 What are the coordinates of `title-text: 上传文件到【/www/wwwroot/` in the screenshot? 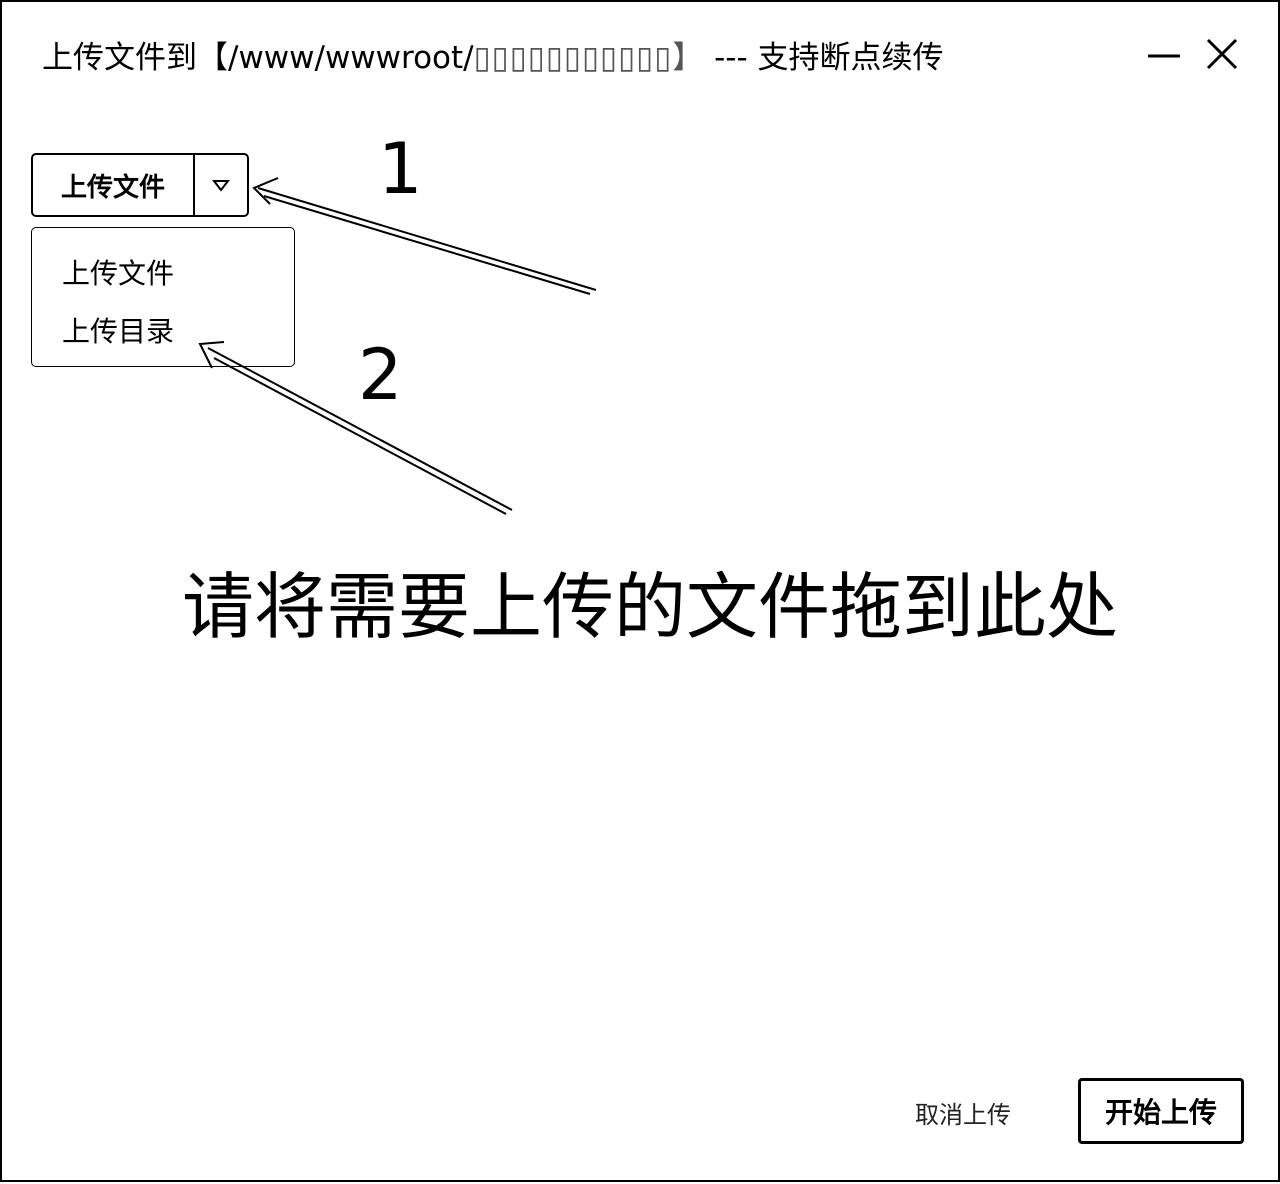 It's located at (258, 58).